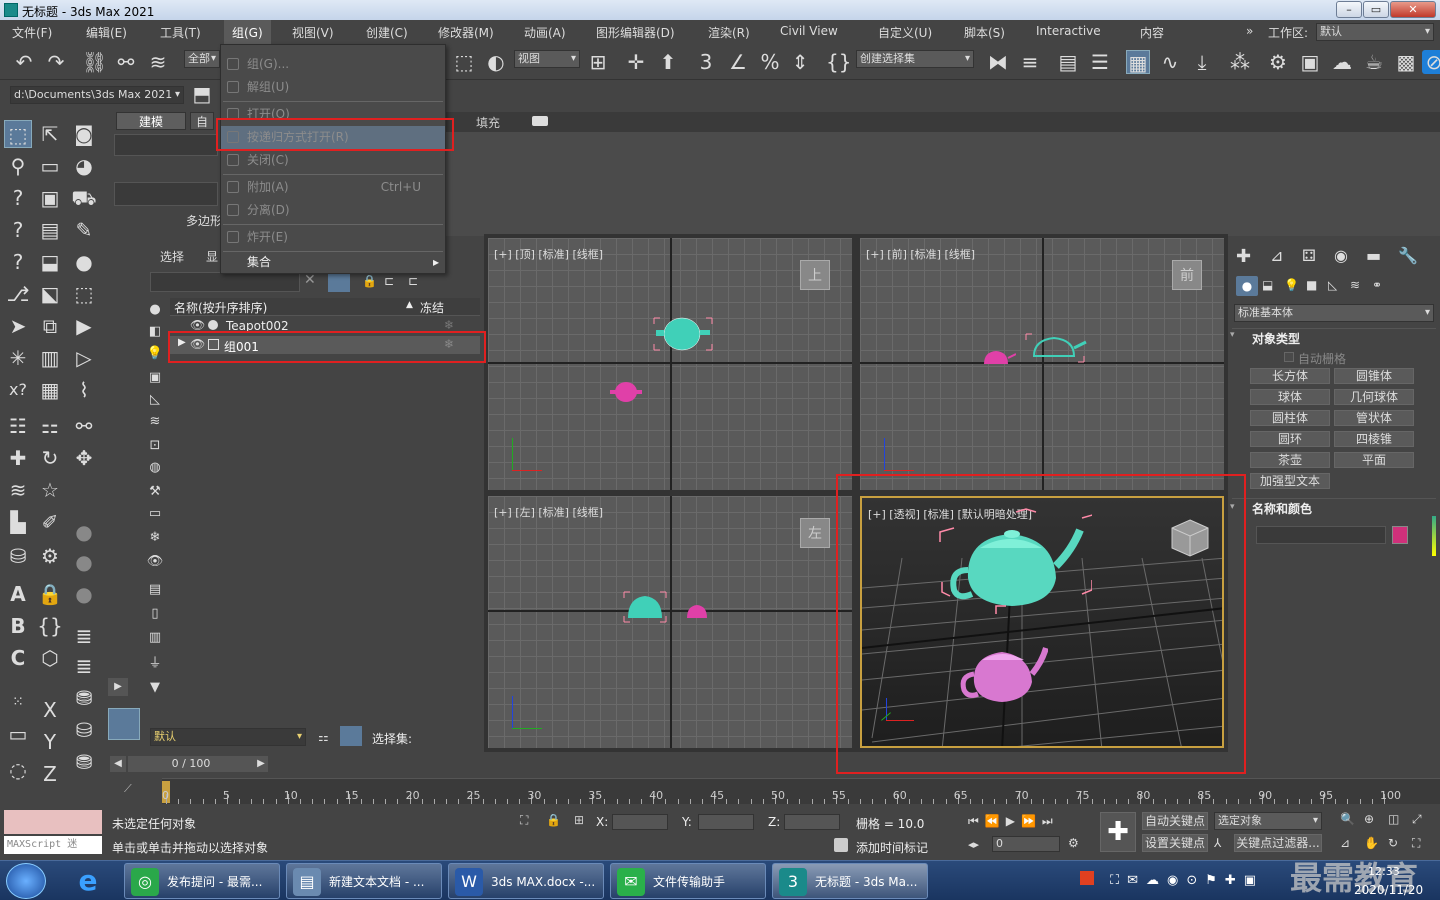 The height and width of the screenshot is (900, 1440). I want to click on filter-funnel2-icon: ▼, so click(155, 688).